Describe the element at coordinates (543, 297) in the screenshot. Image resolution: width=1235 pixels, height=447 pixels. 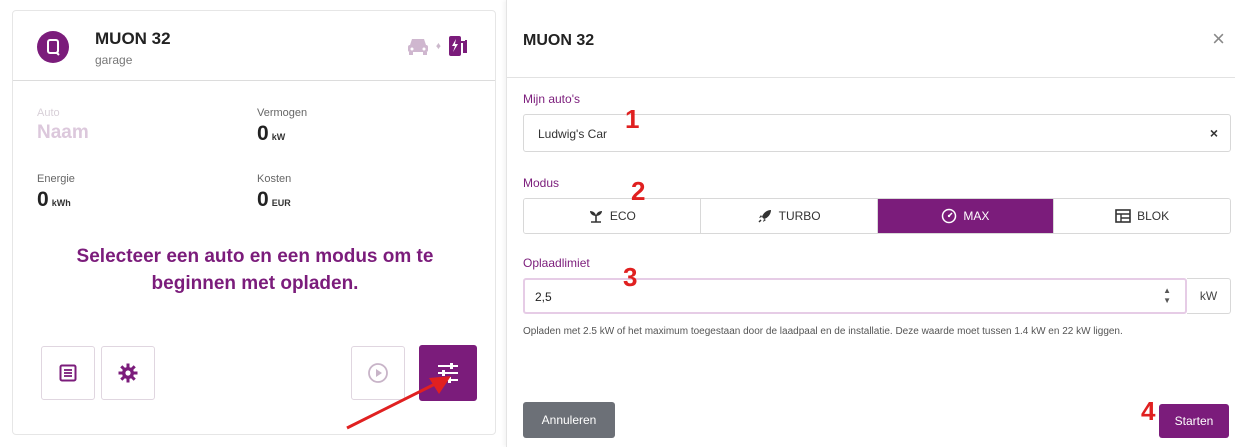
I see `charge-limit-value: 2,5` at that location.